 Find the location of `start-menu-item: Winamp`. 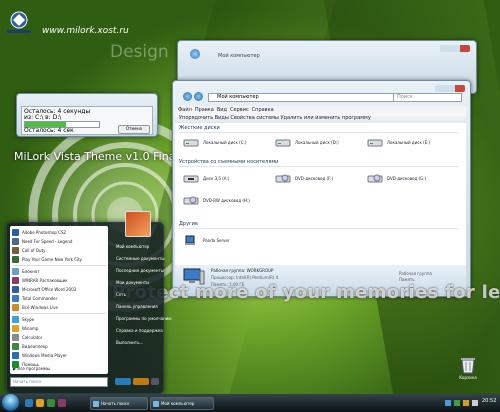

start-menu-item: Winamp is located at coordinates (59, 328).